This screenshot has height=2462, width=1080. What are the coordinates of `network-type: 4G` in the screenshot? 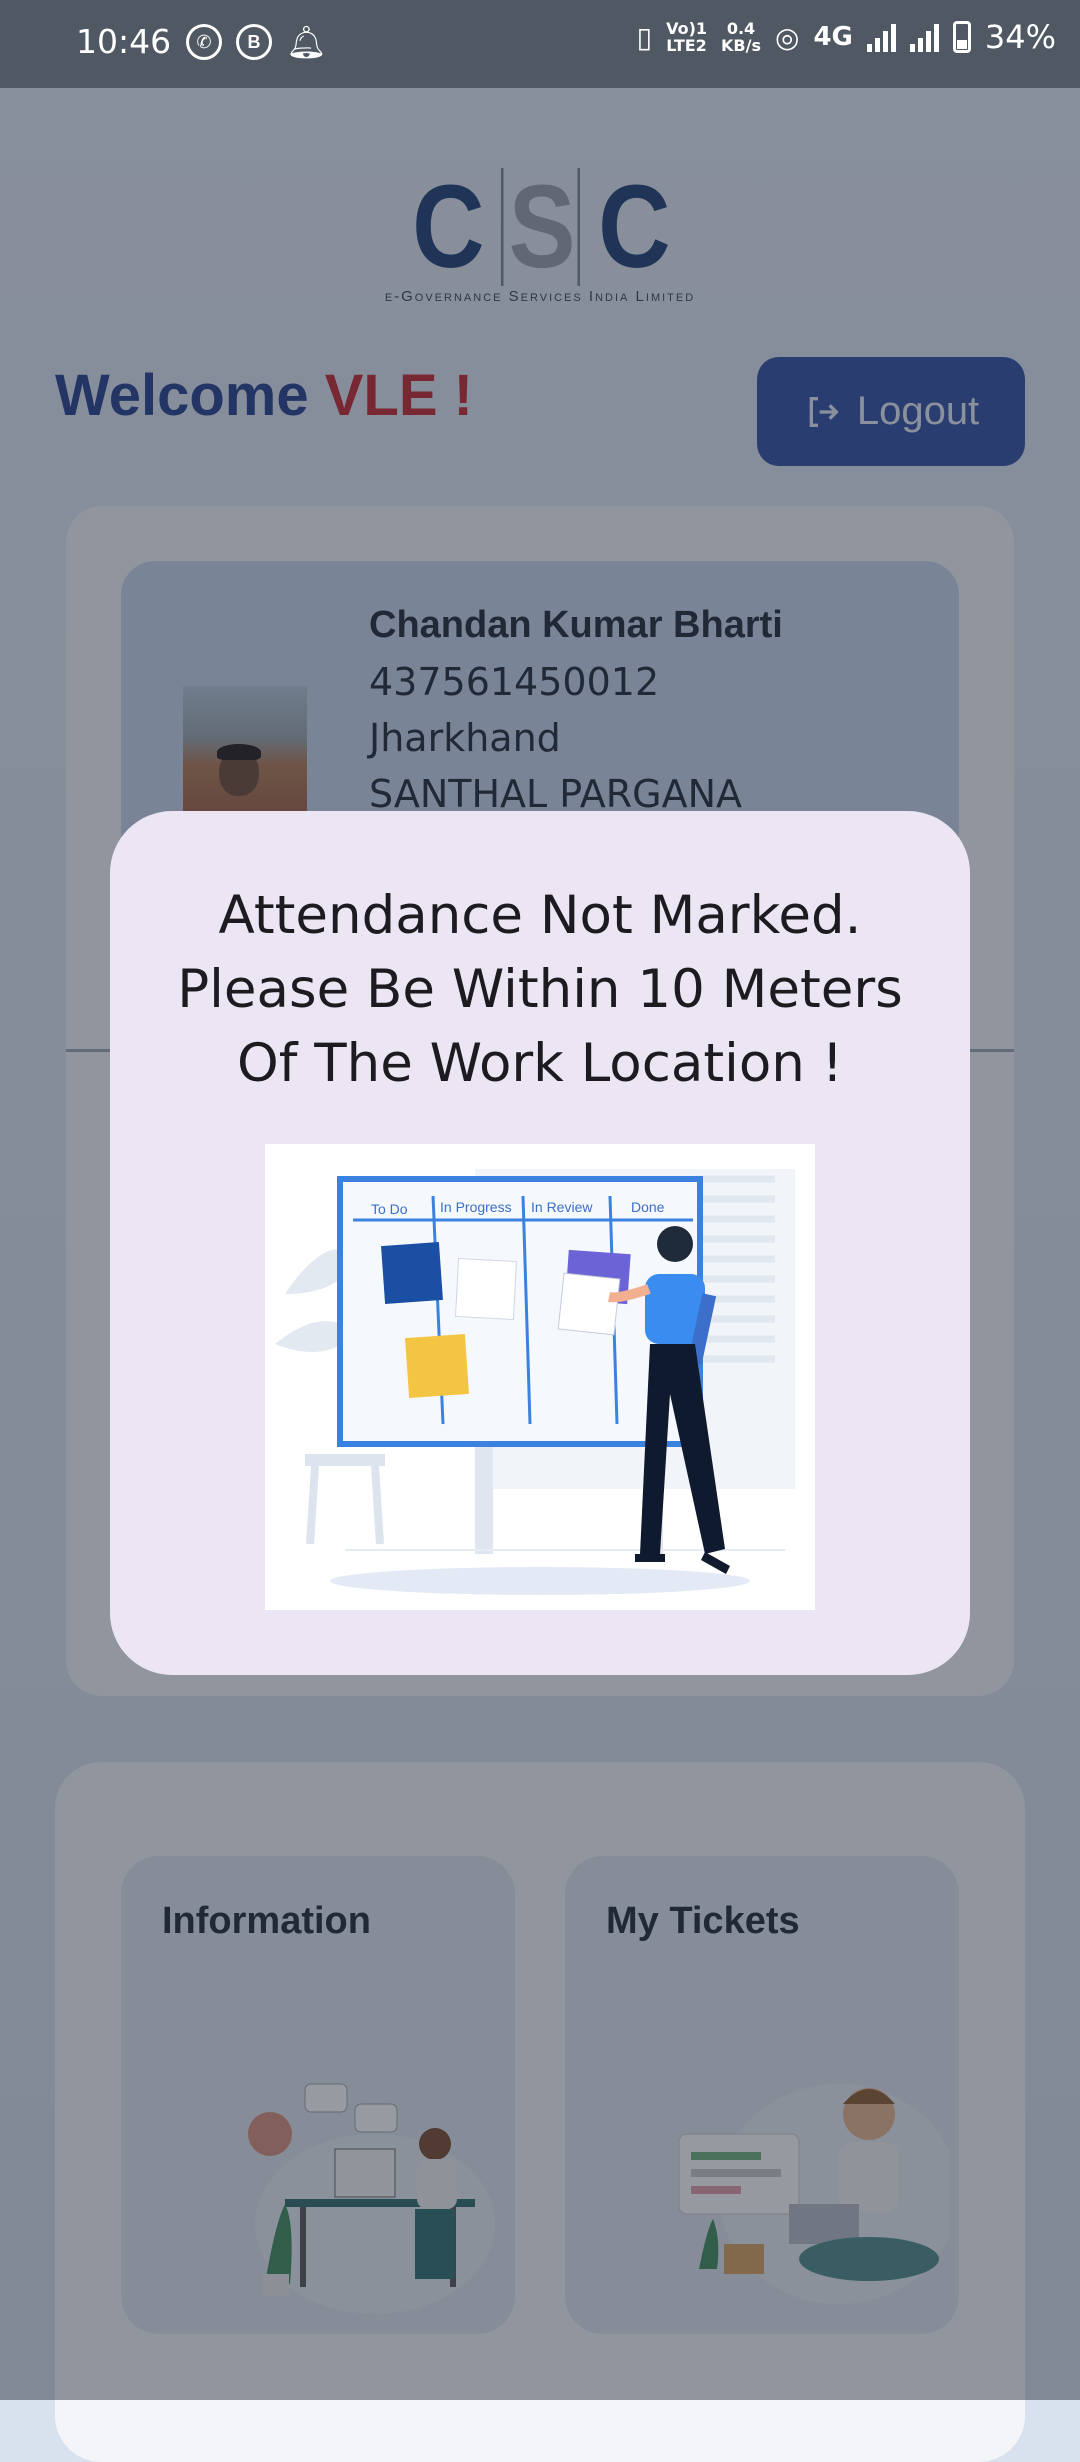 It's located at (833, 37).